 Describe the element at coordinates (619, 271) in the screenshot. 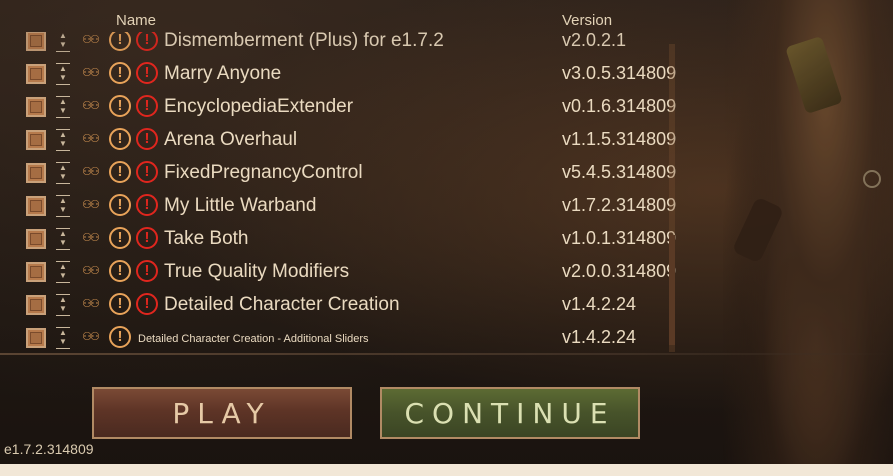

I see `mod-version: v2.0.0.314809` at that location.